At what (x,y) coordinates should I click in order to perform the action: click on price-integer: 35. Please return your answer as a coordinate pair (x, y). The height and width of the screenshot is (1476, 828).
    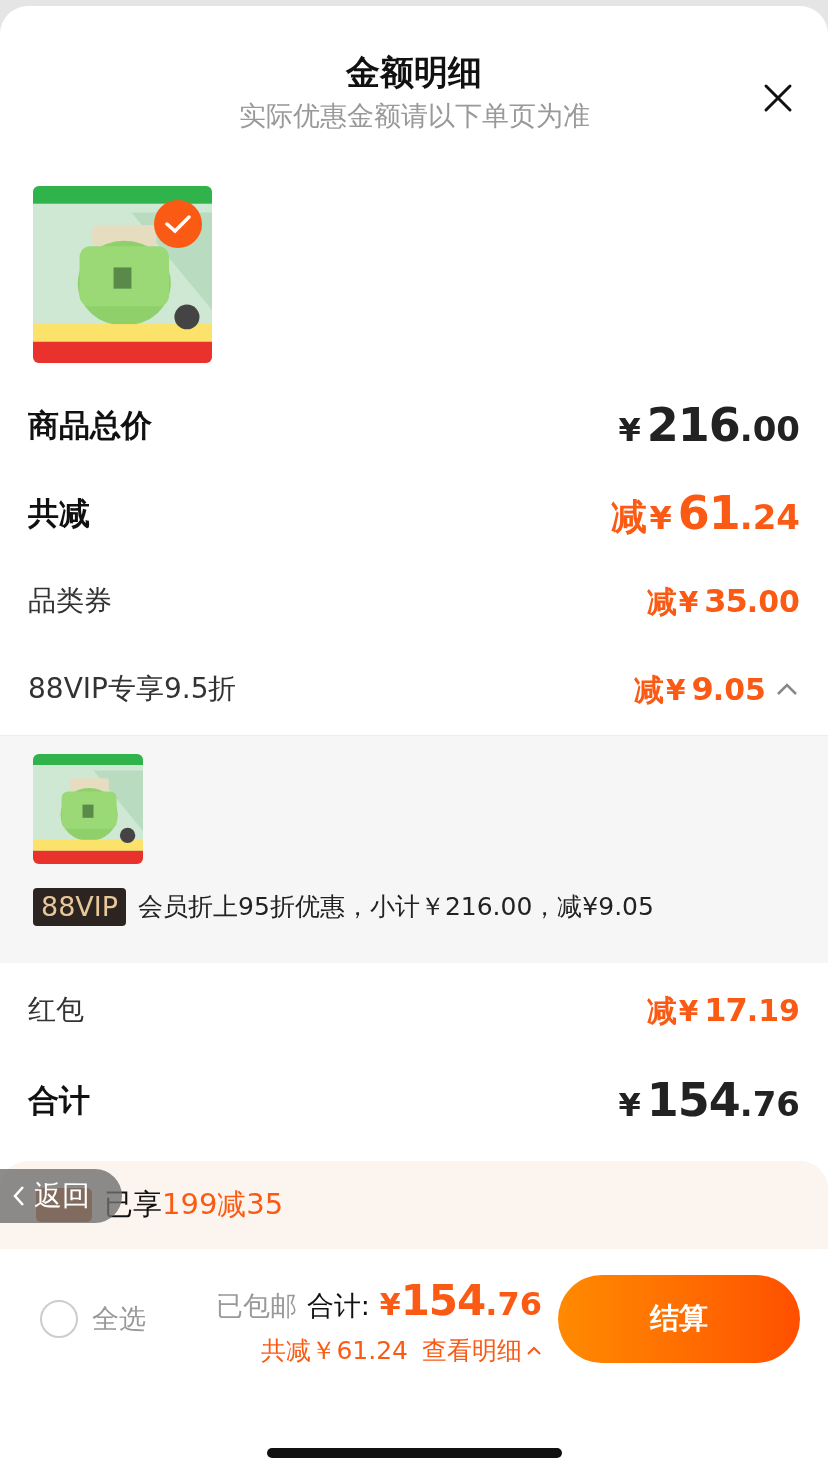
    Looking at the image, I should click on (725, 601).